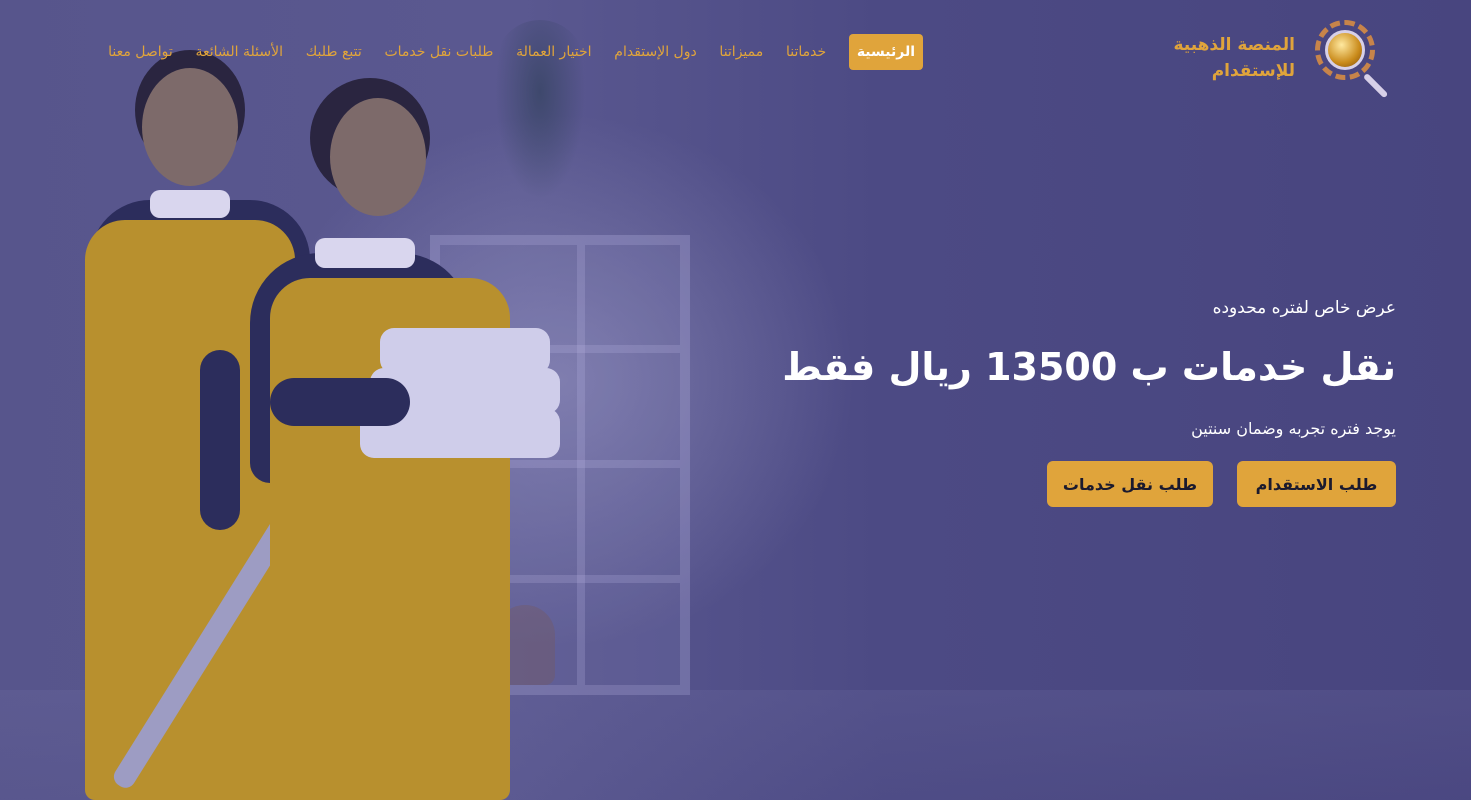  What do you see at coordinates (1130, 484) in the screenshot?
I see `request-transfer-button: طلب نقل خدمات` at bounding box center [1130, 484].